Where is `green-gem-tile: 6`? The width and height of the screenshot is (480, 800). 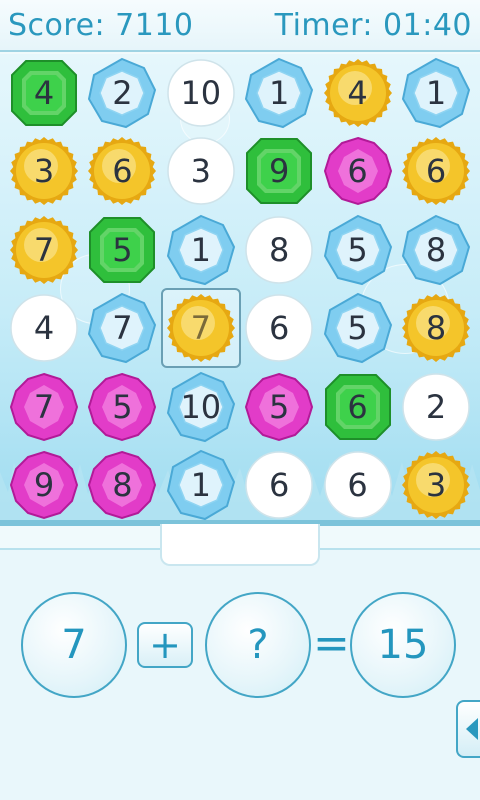 green-gem-tile: 6 is located at coordinates (358, 407).